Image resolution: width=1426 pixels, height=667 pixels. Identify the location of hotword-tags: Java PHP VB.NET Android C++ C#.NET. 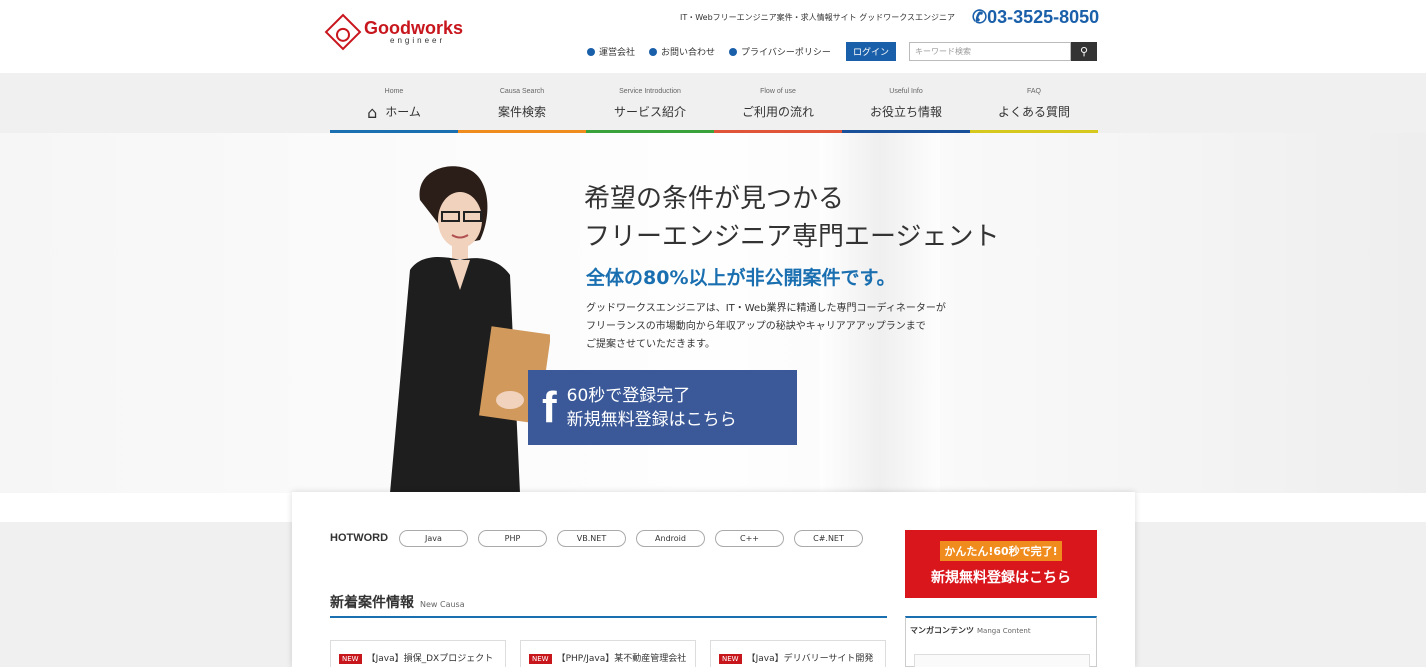
(631, 538).